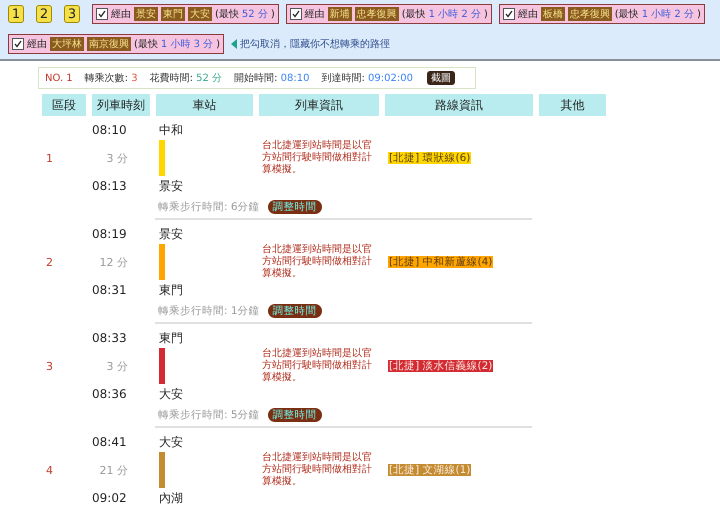  Describe the element at coordinates (49, 366) in the screenshot. I see `segment-number: 3` at that location.